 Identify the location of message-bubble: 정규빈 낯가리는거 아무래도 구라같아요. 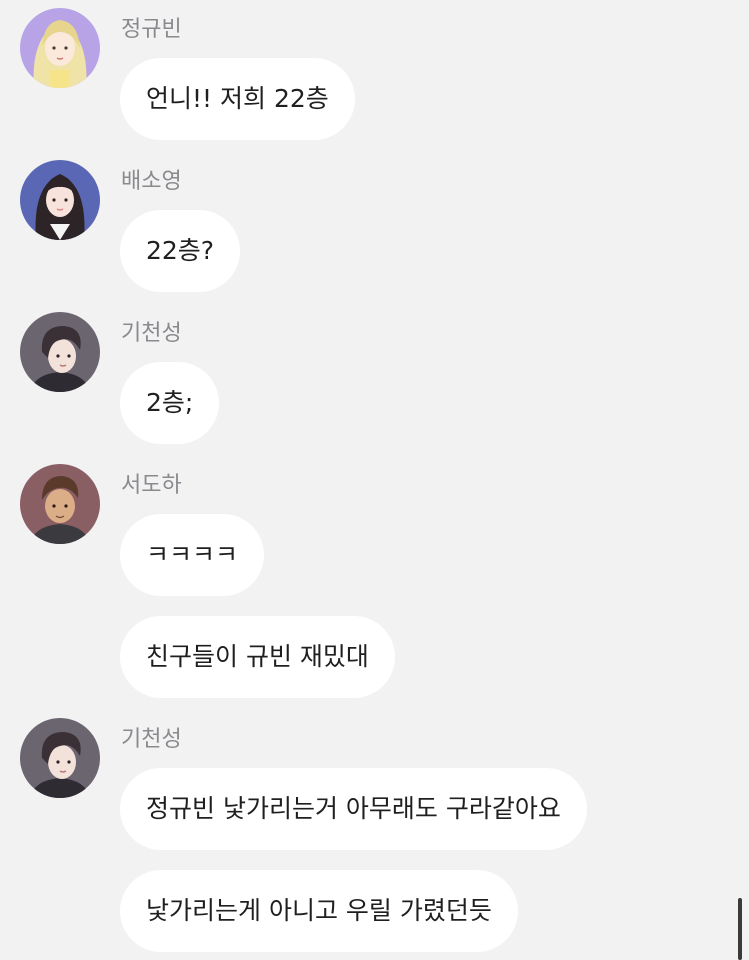
(353, 809).